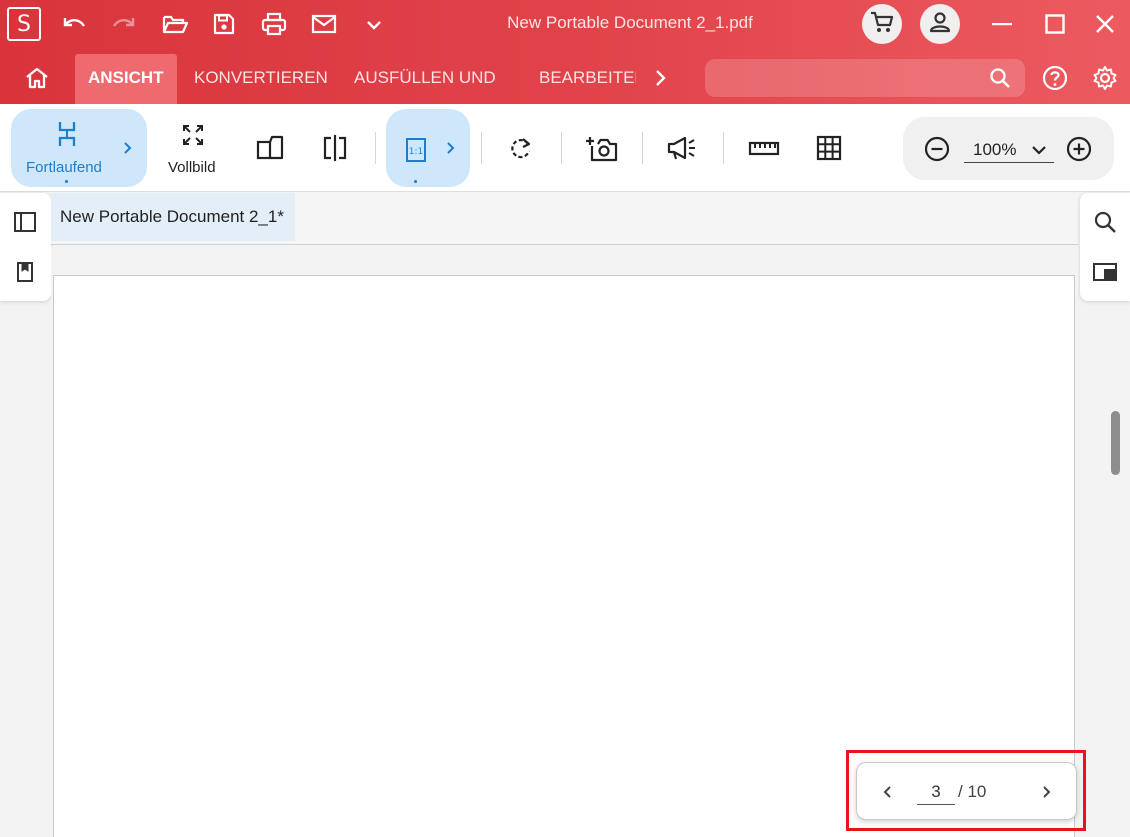 This screenshot has height=837, width=1130. What do you see at coordinates (175, 24) in the screenshot?
I see `open-folder-icon` at bounding box center [175, 24].